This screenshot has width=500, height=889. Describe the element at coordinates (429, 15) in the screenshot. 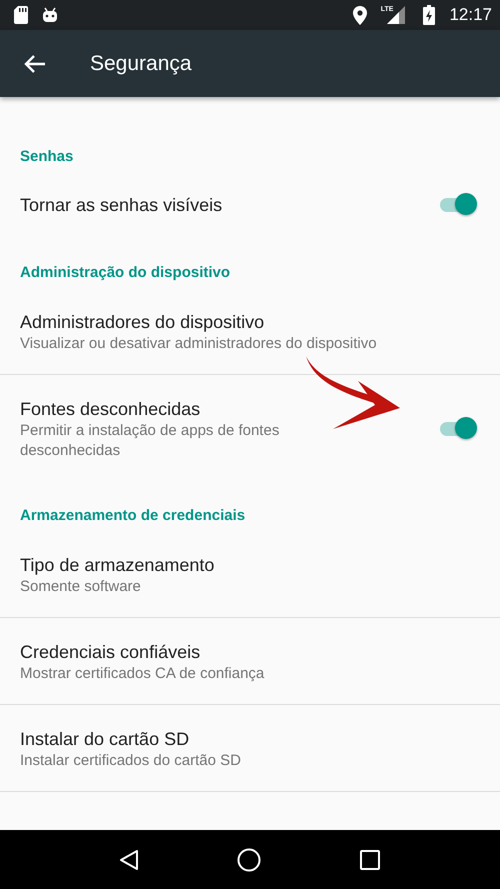

I see `battery-charging-icon` at that location.